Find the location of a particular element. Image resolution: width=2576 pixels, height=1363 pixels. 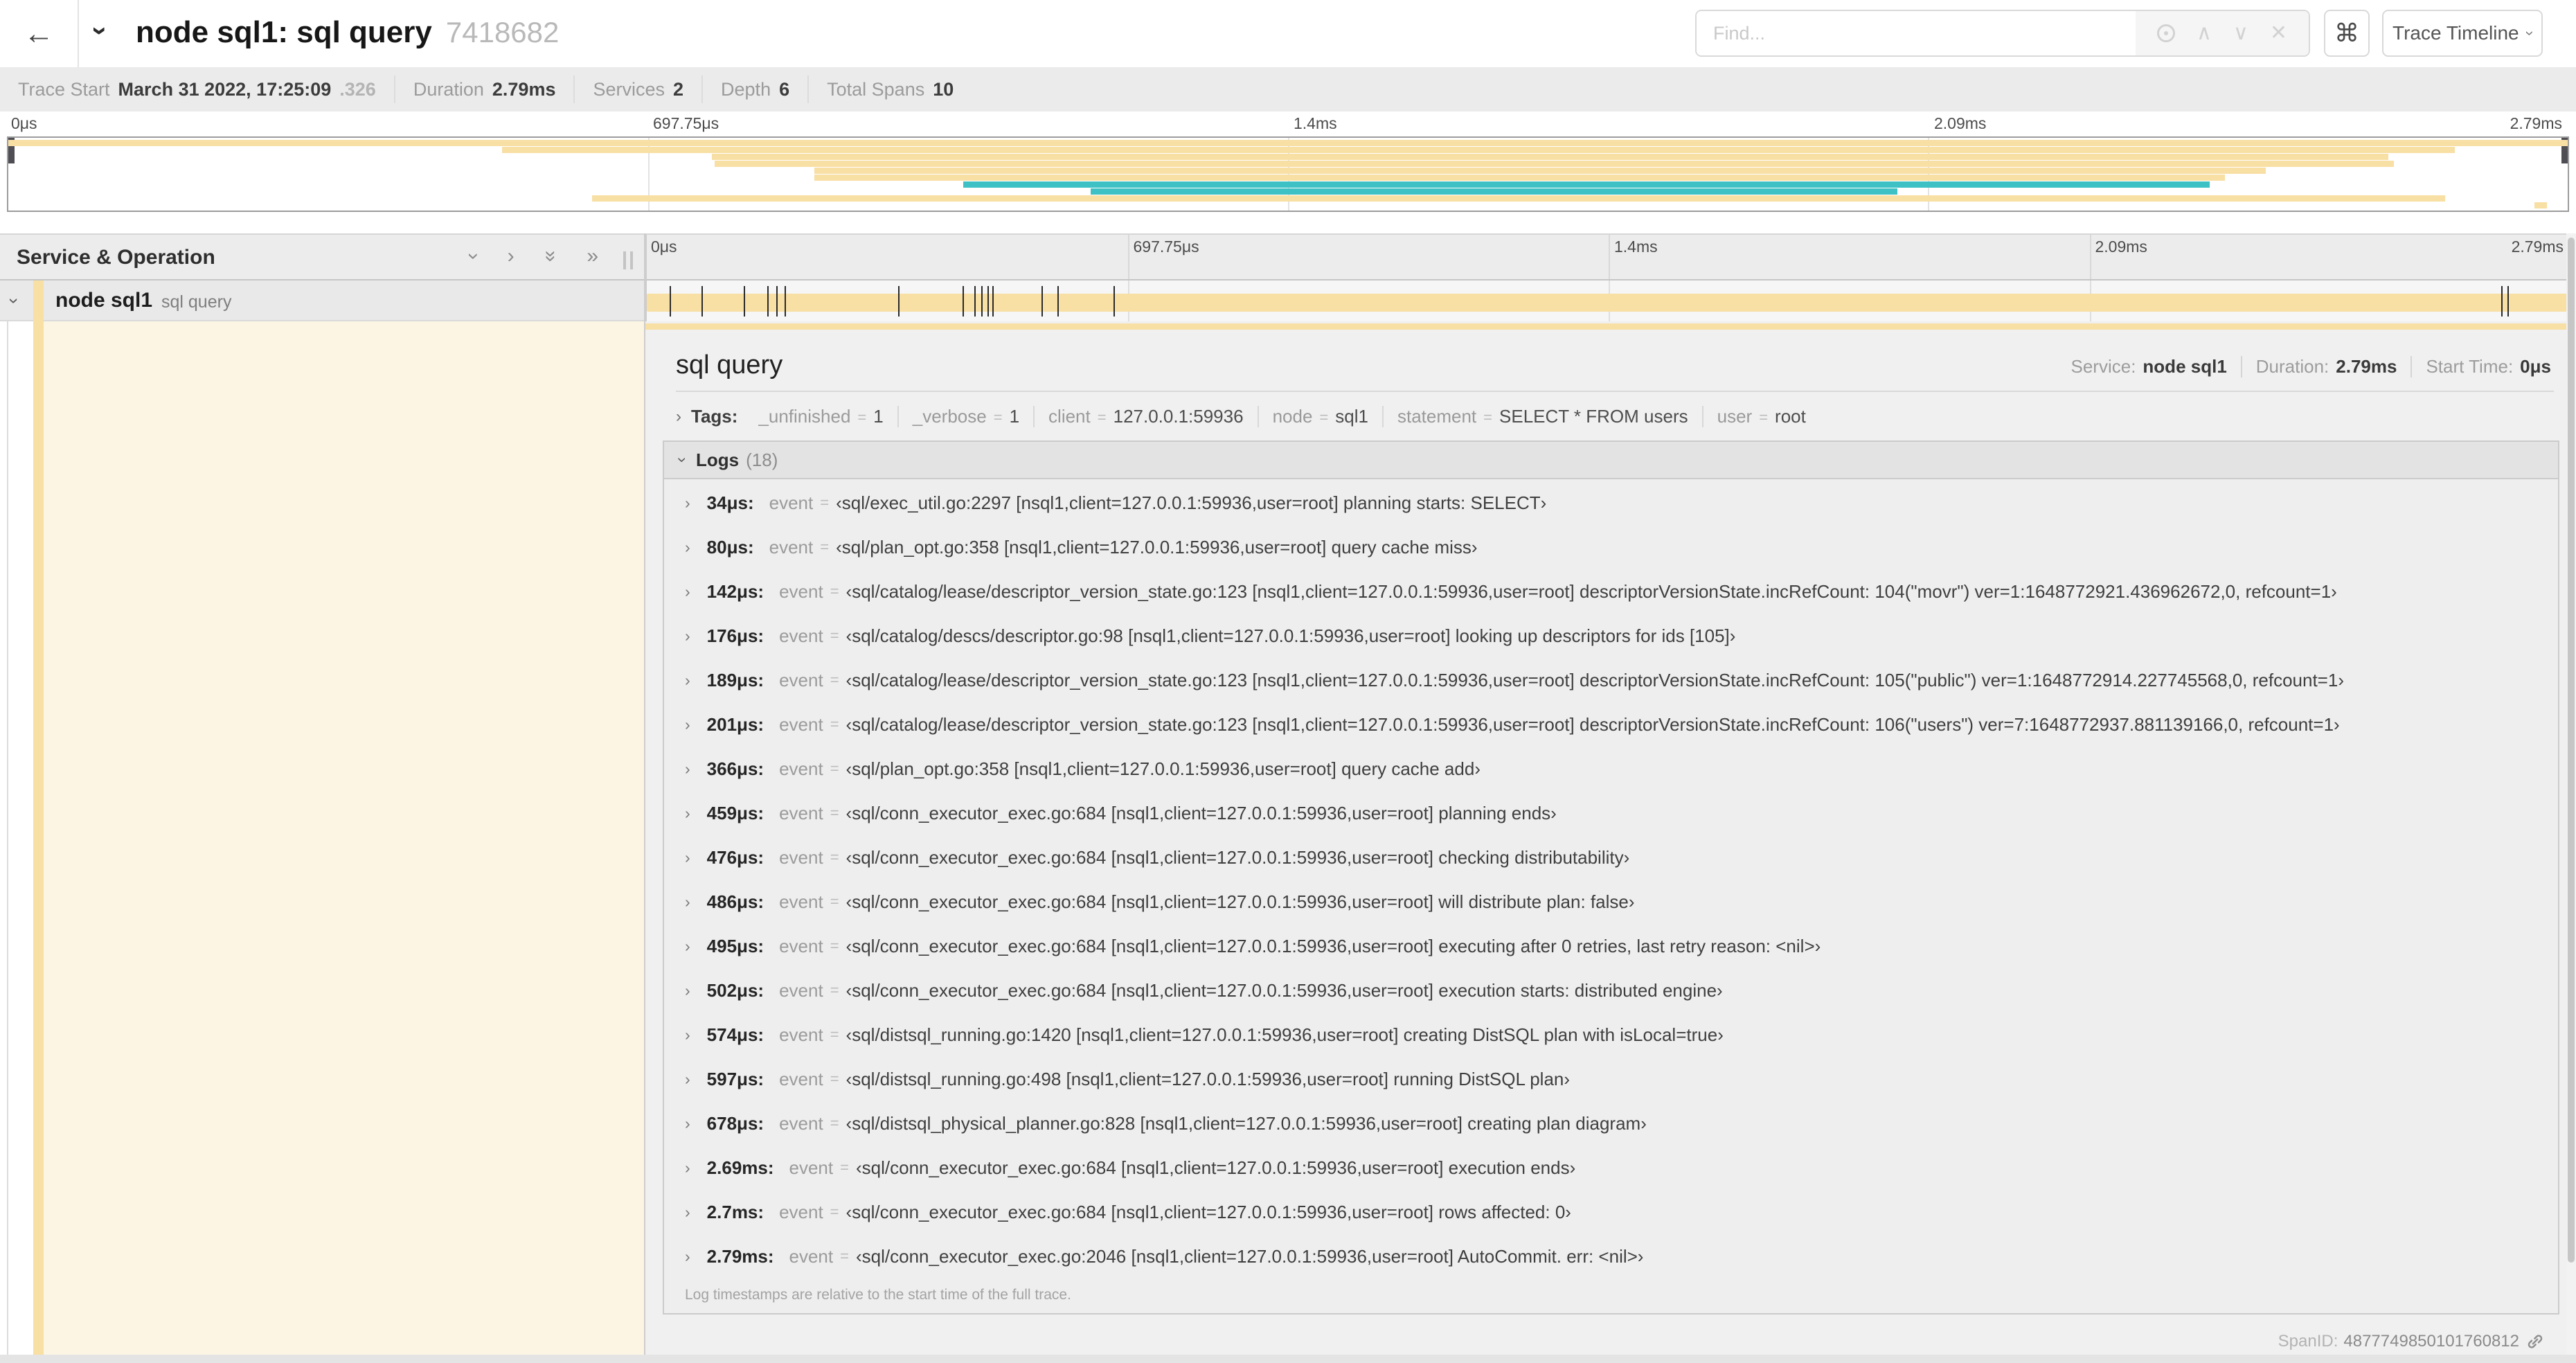

span-timeline-track is located at coordinates (1608, 300).